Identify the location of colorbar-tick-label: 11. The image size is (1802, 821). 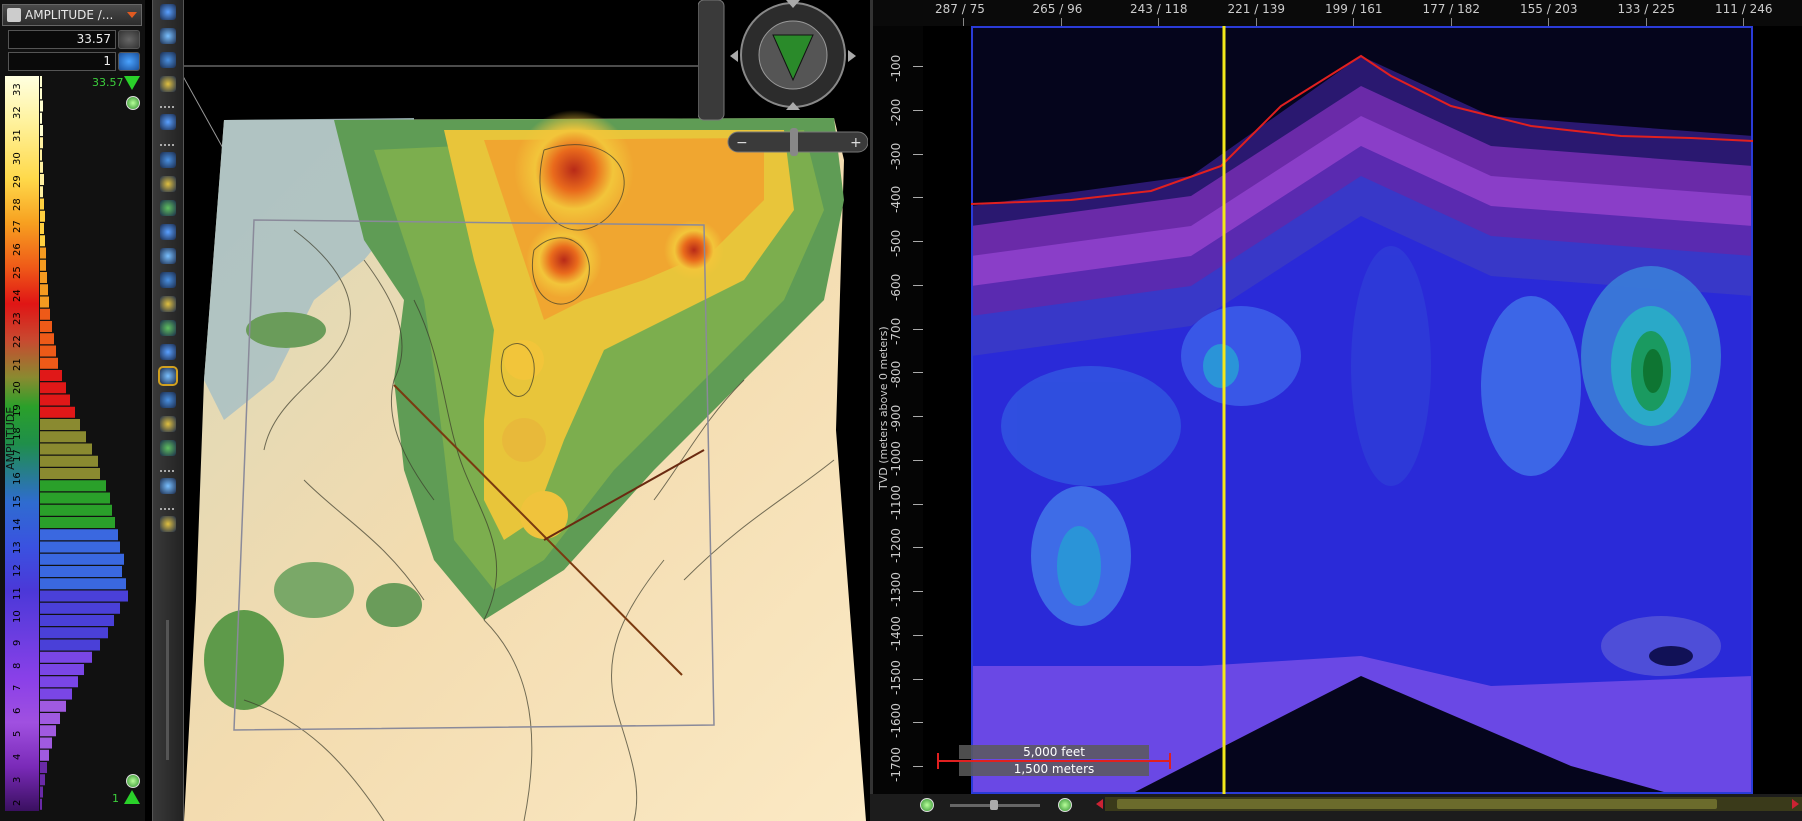
(17, 593).